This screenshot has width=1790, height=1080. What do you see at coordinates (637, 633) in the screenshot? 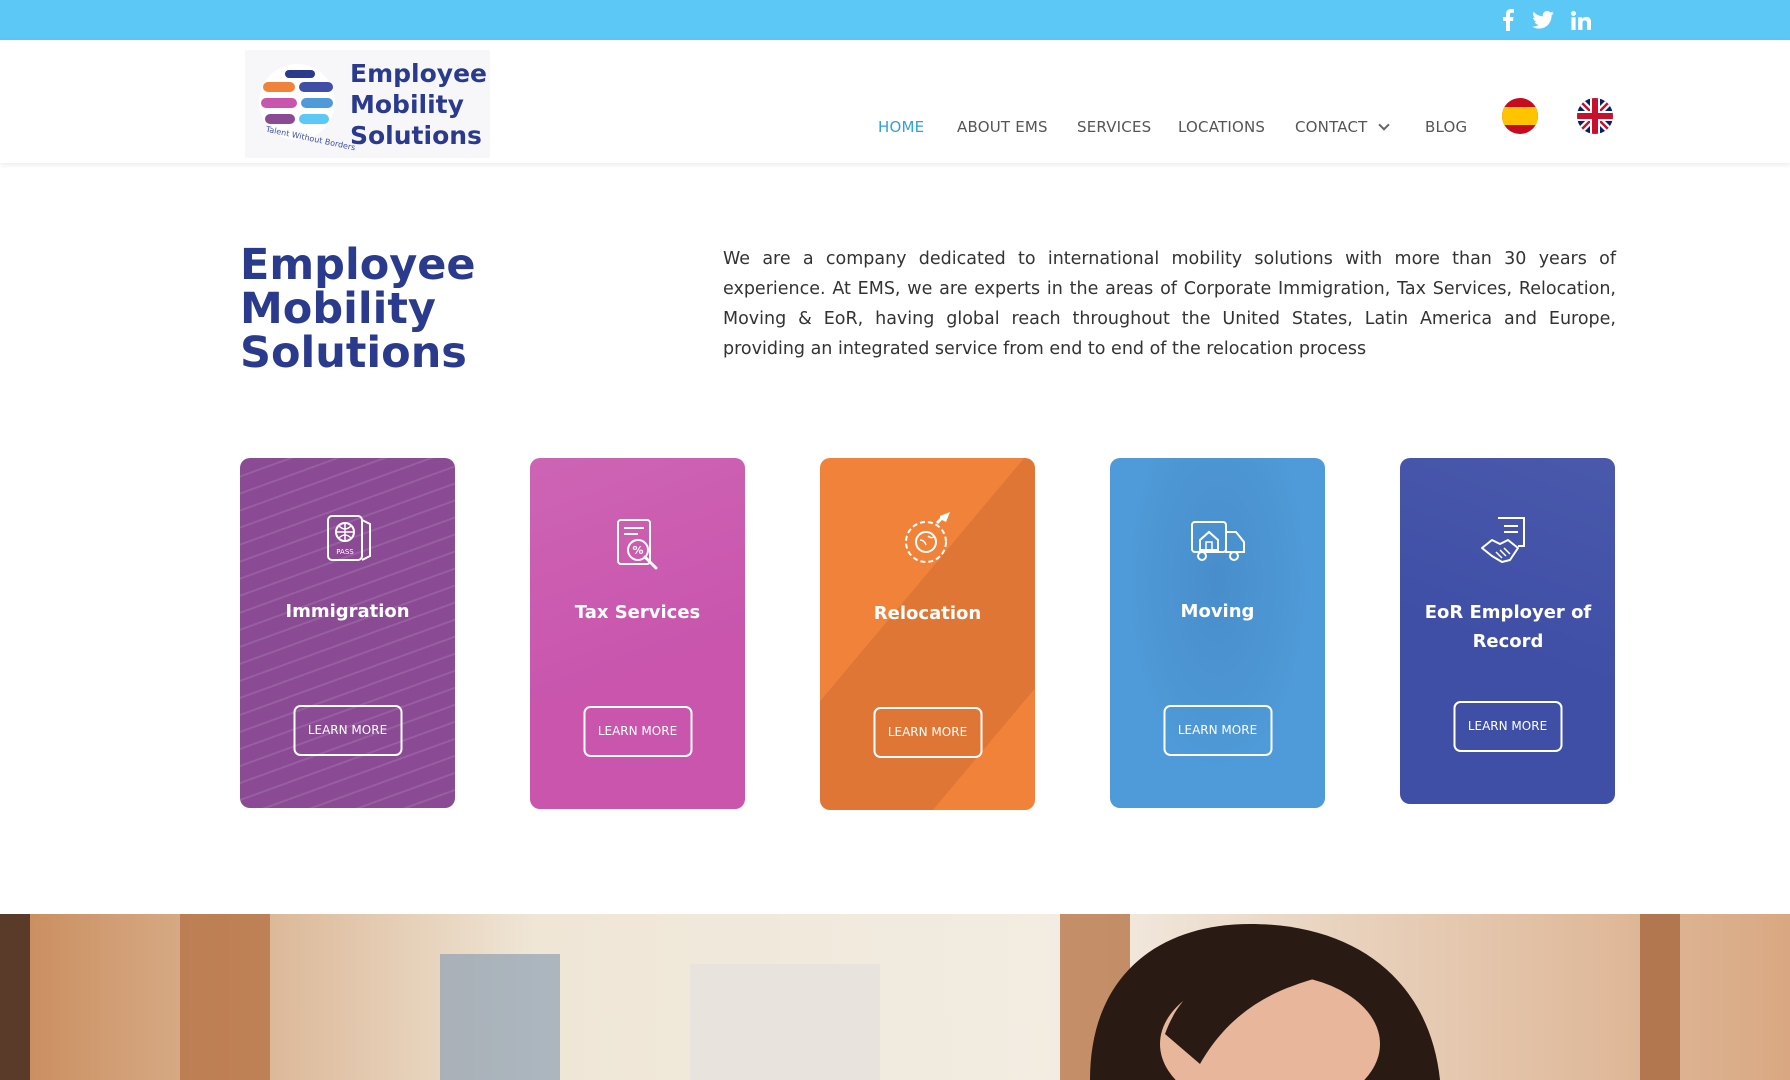
I see `service-card-tax-services: % Tax Services LEARN MORE` at bounding box center [637, 633].